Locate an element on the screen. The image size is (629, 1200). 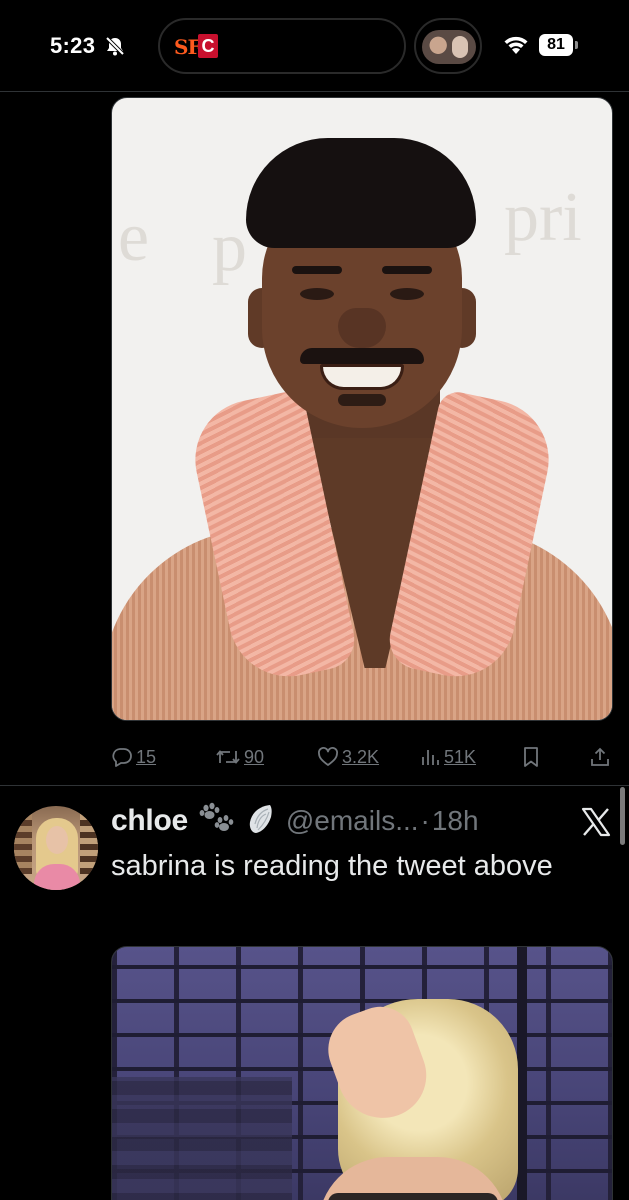
view-count: 51K is located at coordinates (460, 756).